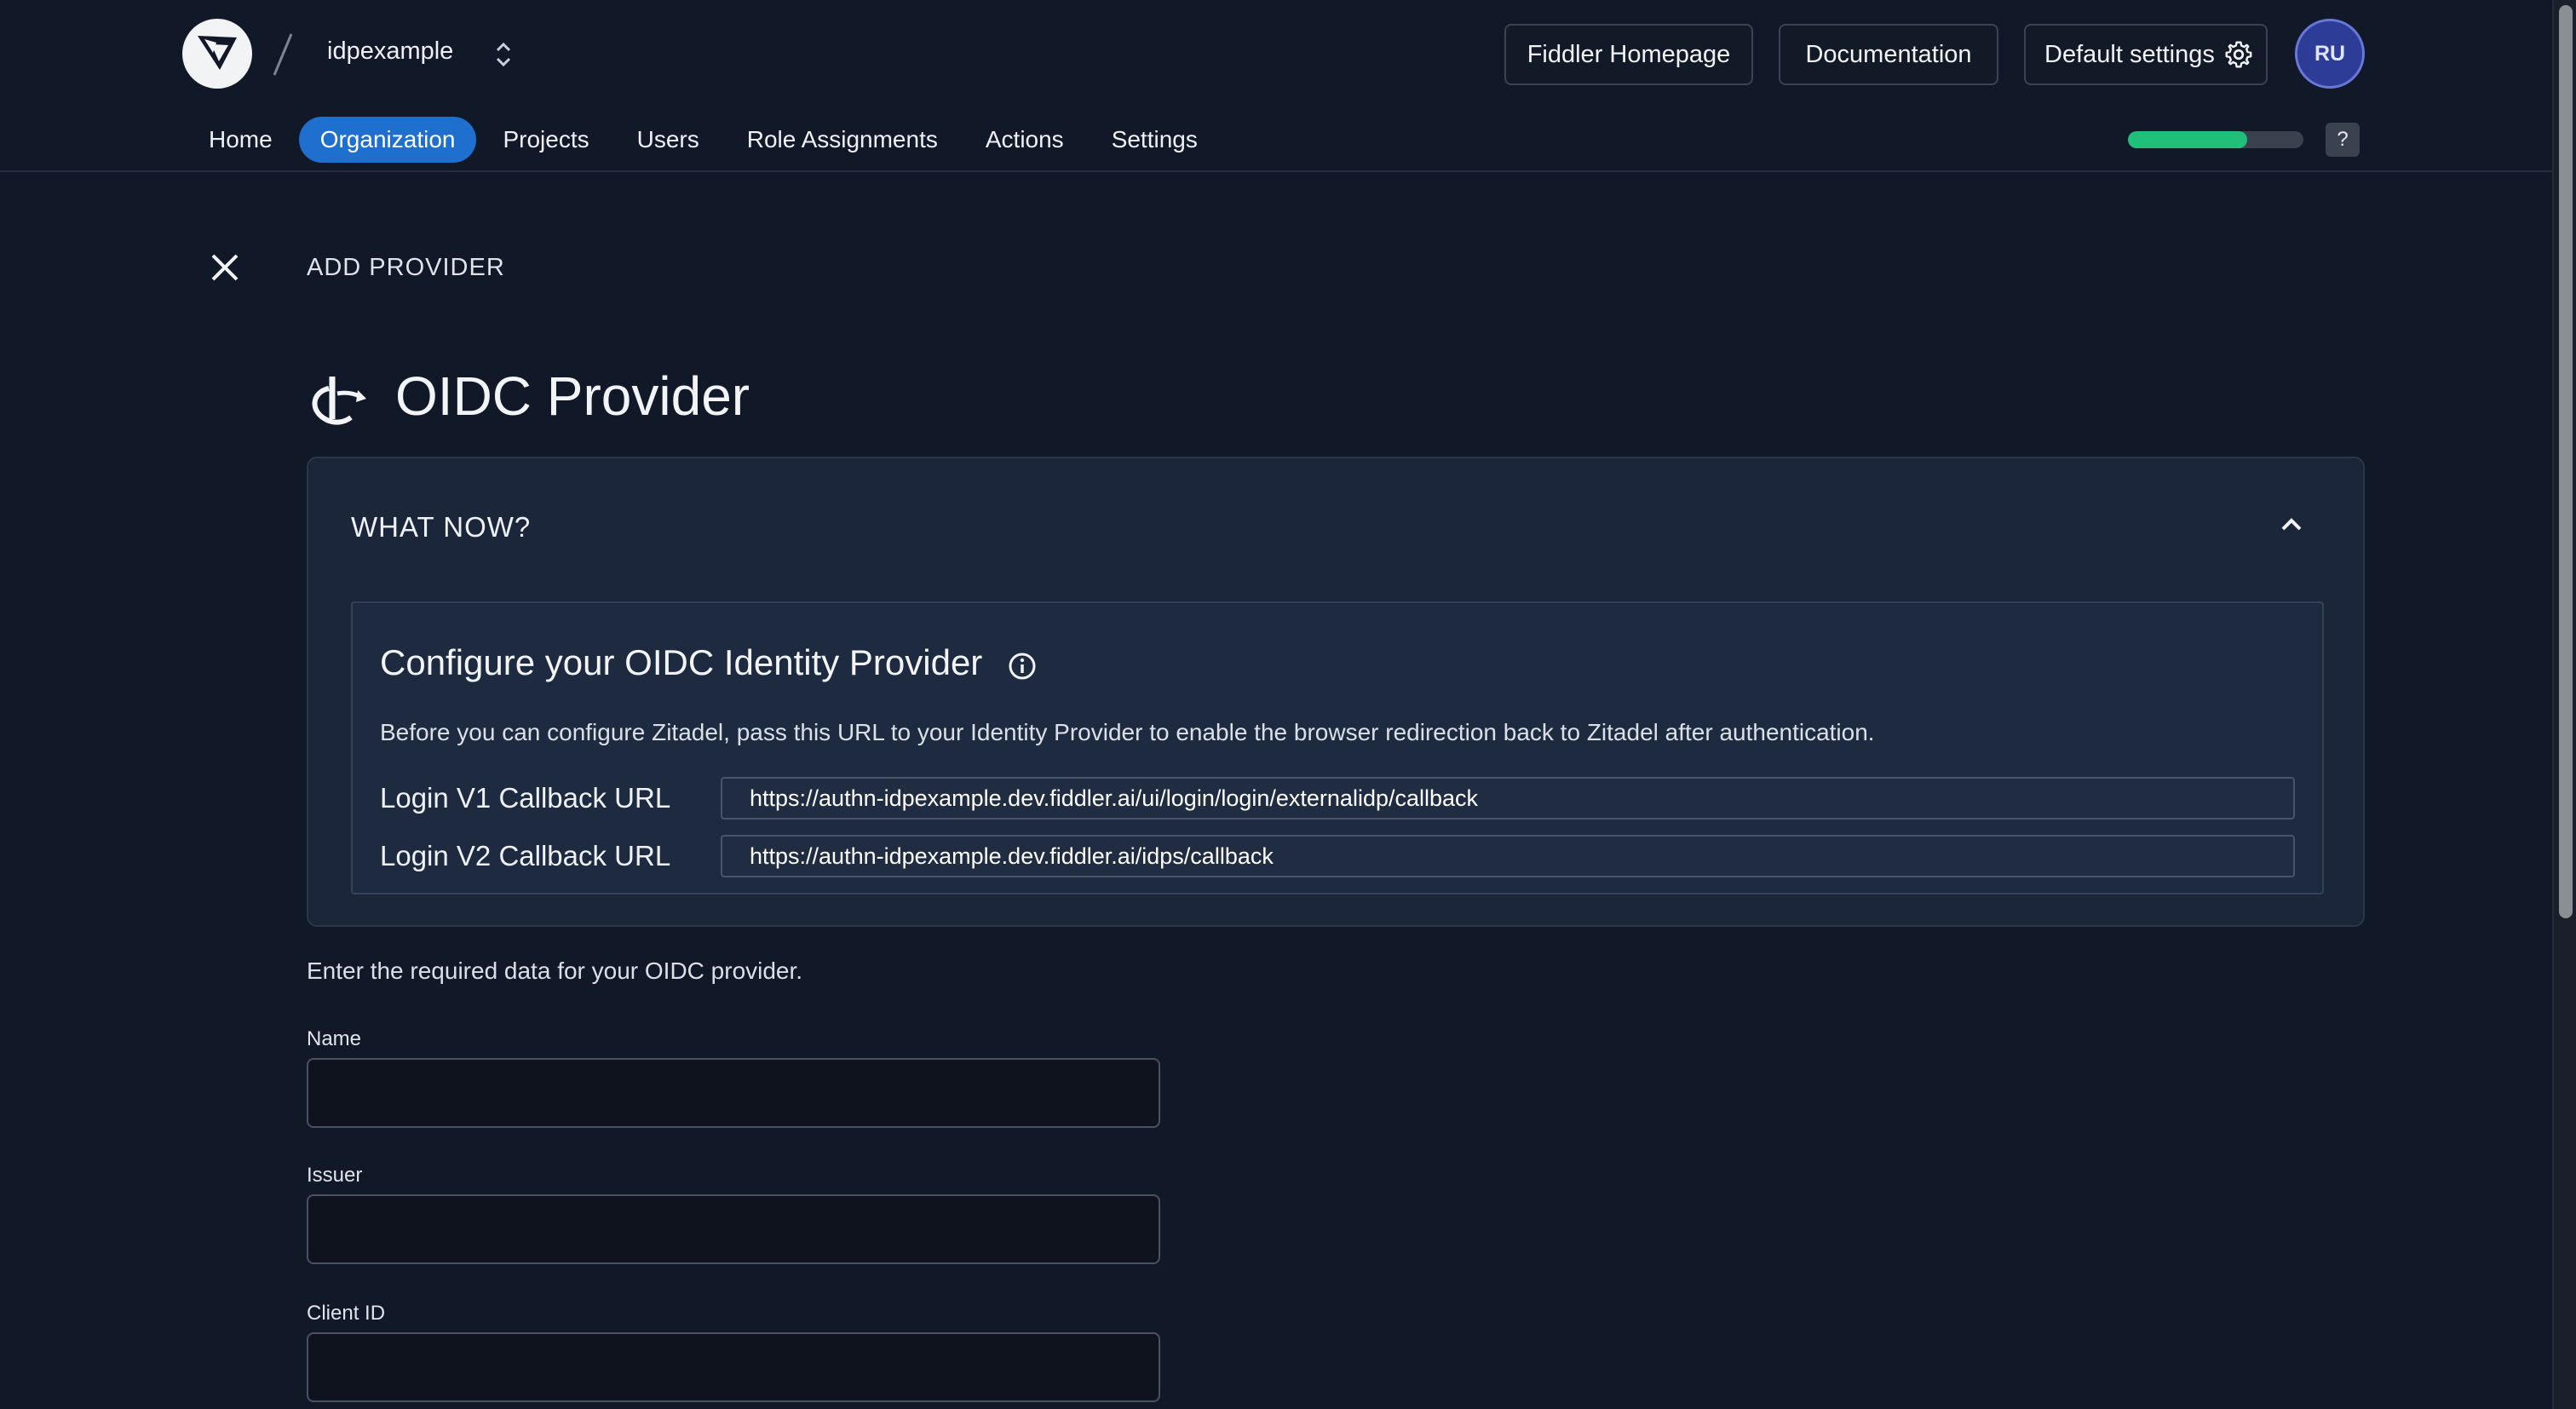  Describe the element at coordinates (733, 1229) in the screenshot. I see `issuer-input` at that location.